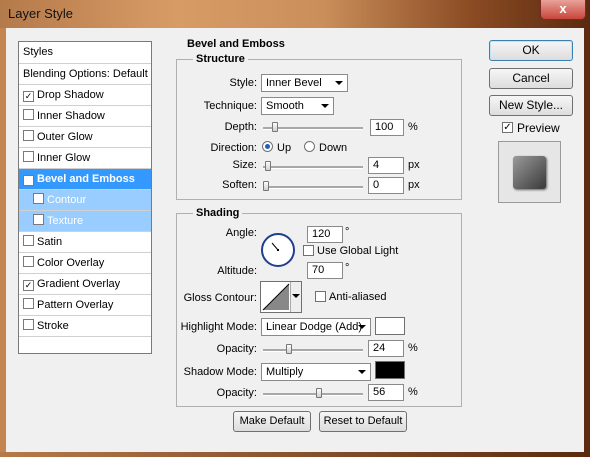  What do you see at coordinates (507, 127) in the screenshot?
I see `preview-checkbox: ✓` at bounding box center [507, 127].